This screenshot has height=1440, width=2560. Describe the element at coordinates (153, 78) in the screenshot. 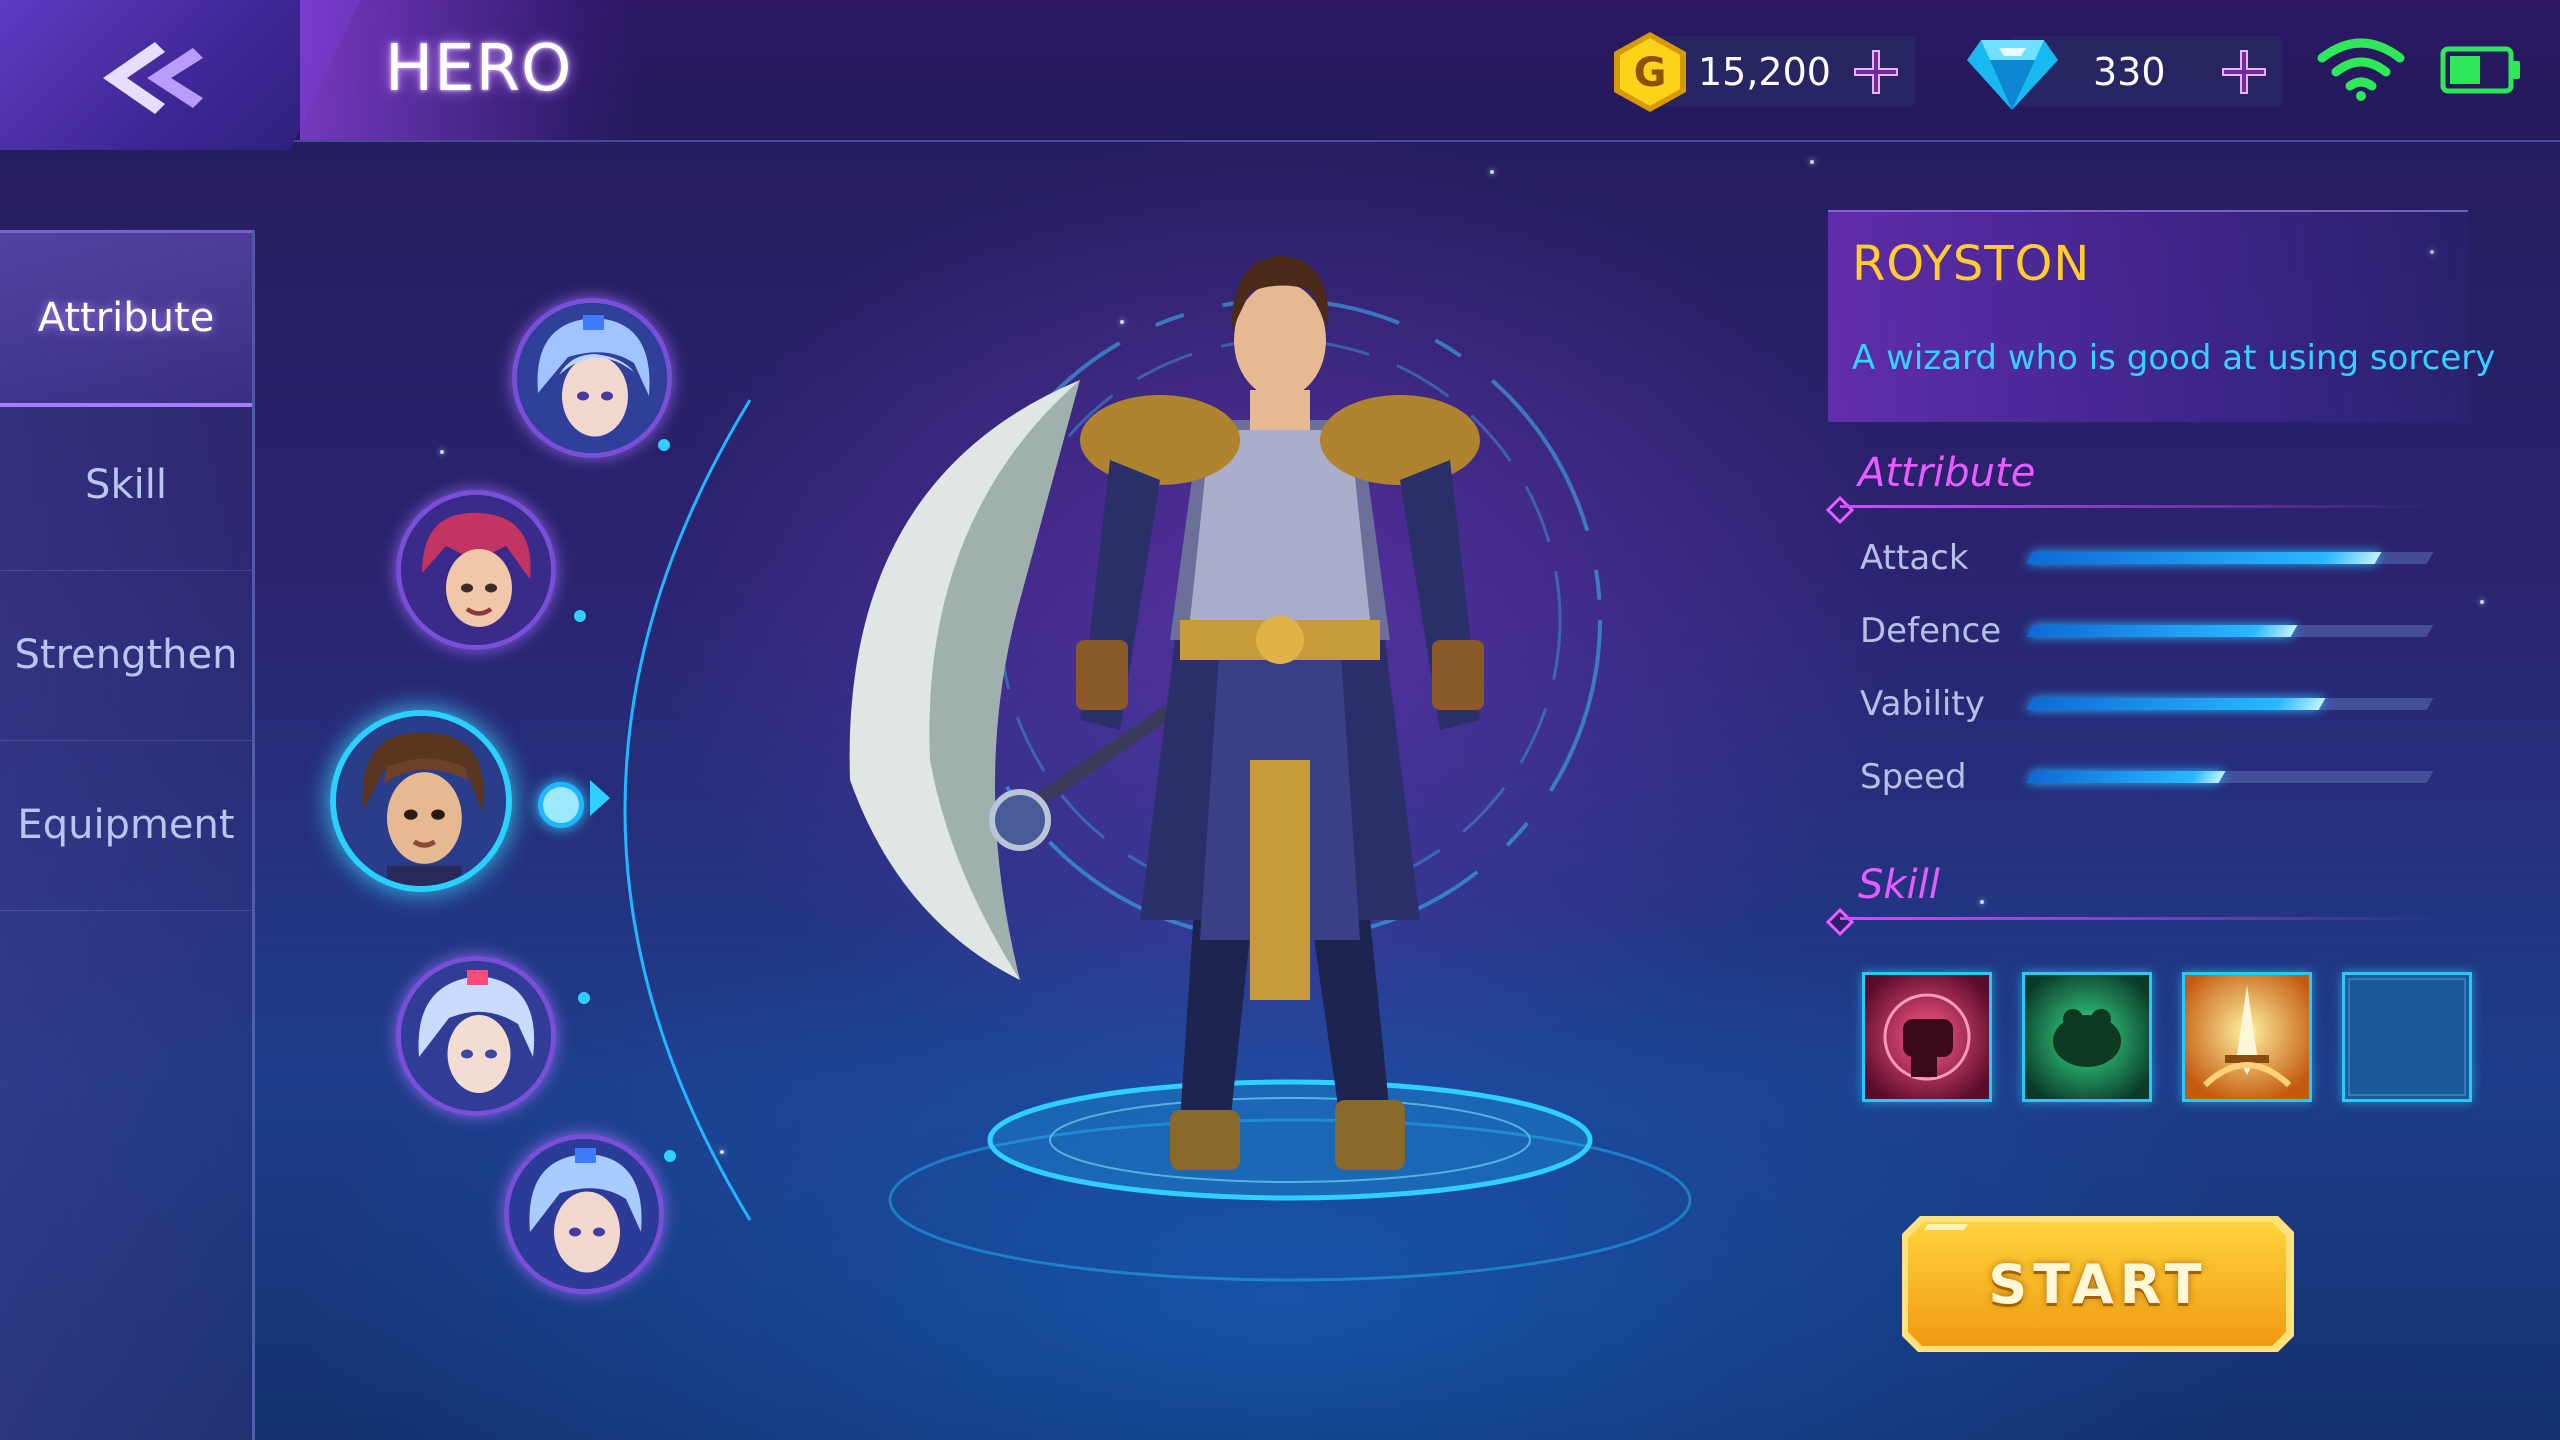

I see `back-arrow-icon` at that location.